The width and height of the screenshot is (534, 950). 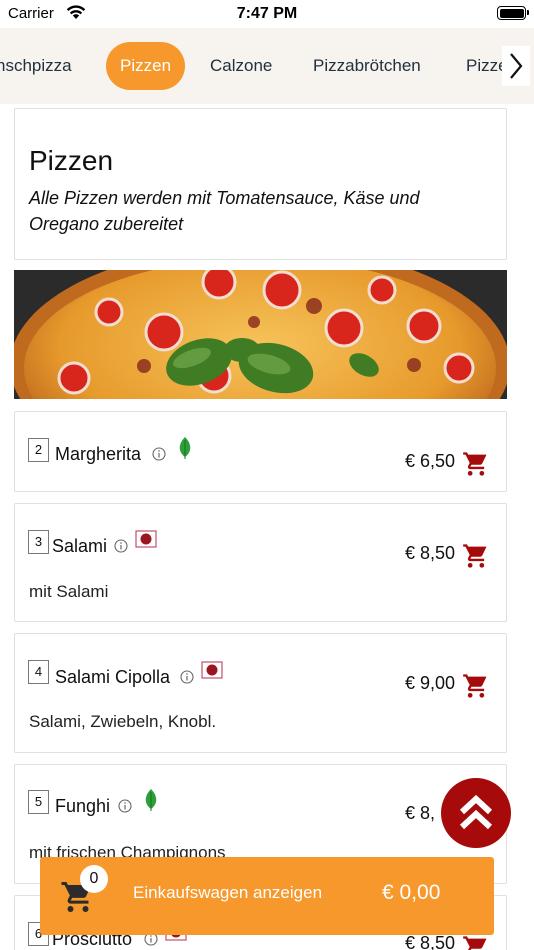 What do you see at coordinates (260, 451) in the screenshot?
I see `menu-item-margherita: 2 Margherita € 6,50` at bounding box center [260, 451].